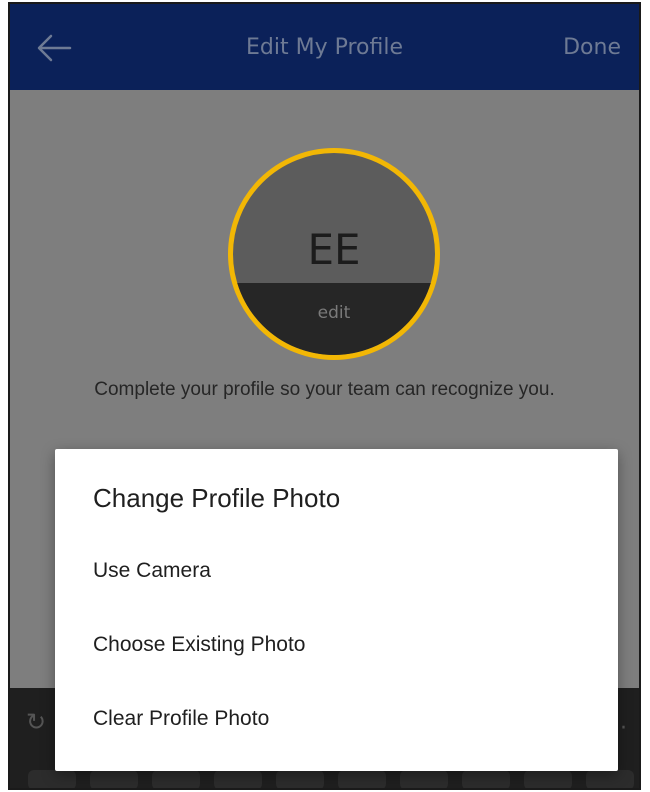  I want to click on avatar: EE edit, so click(334, 254).